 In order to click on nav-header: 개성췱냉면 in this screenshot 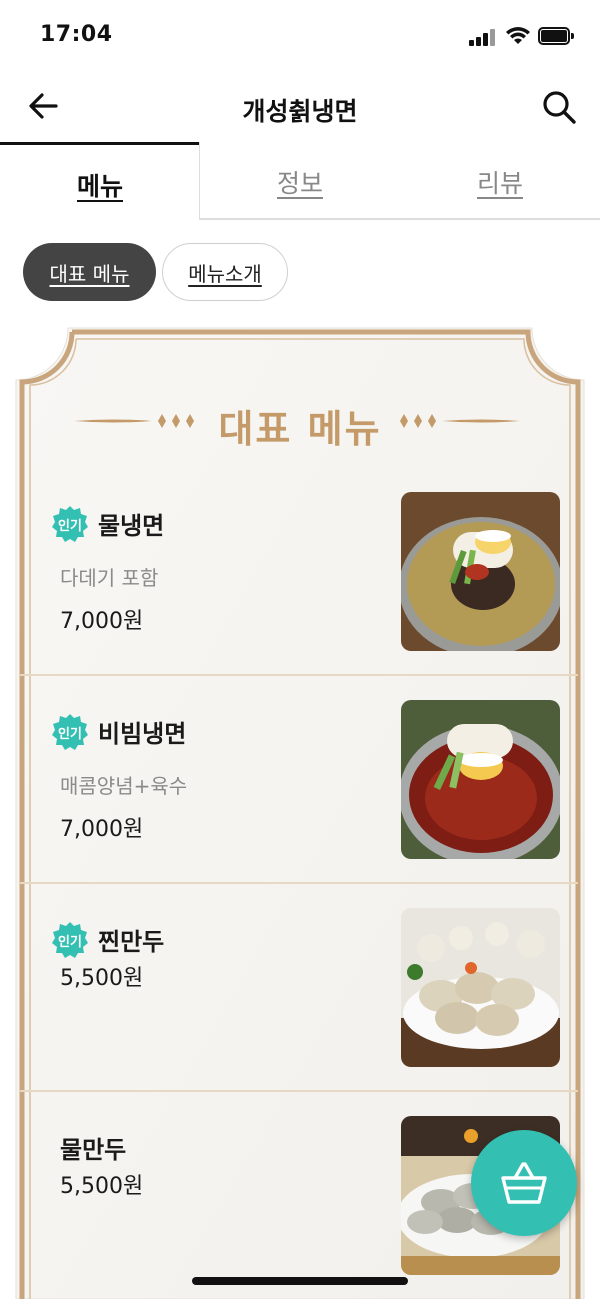, I will do `click(300, 107)`.